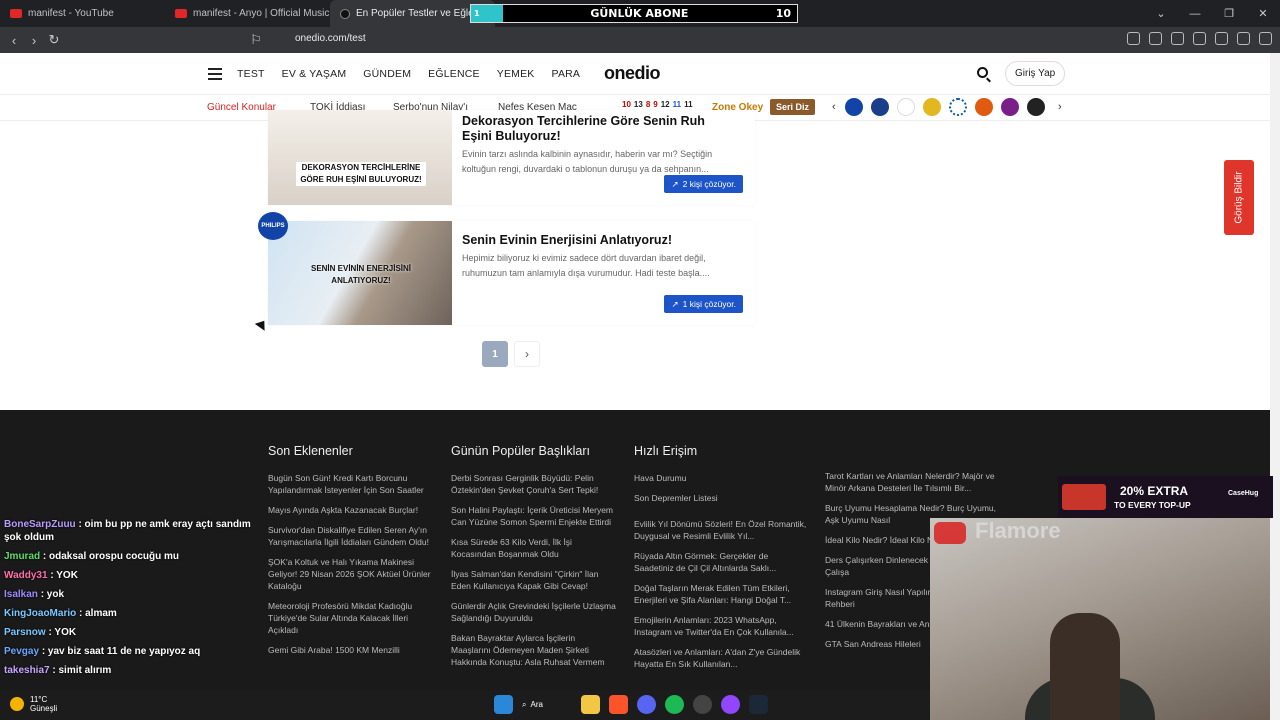 The image size is (1280, 720). I want to click on site-logo: onedio, so click(632, 73).